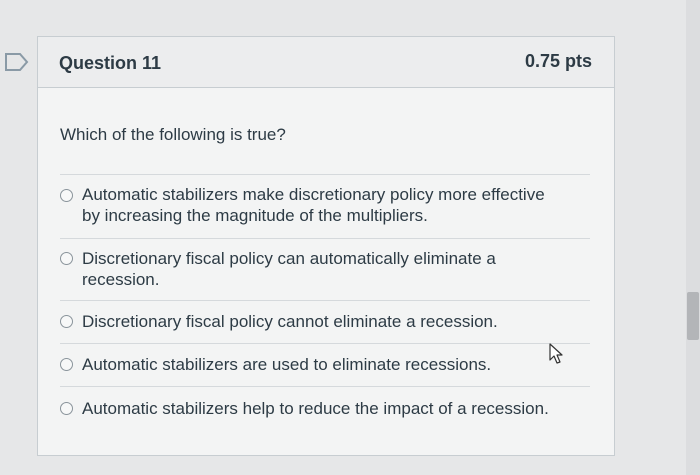 This screenshot has height=475, width=700. I want to click on question-title: Question 11, so click(110, 63).